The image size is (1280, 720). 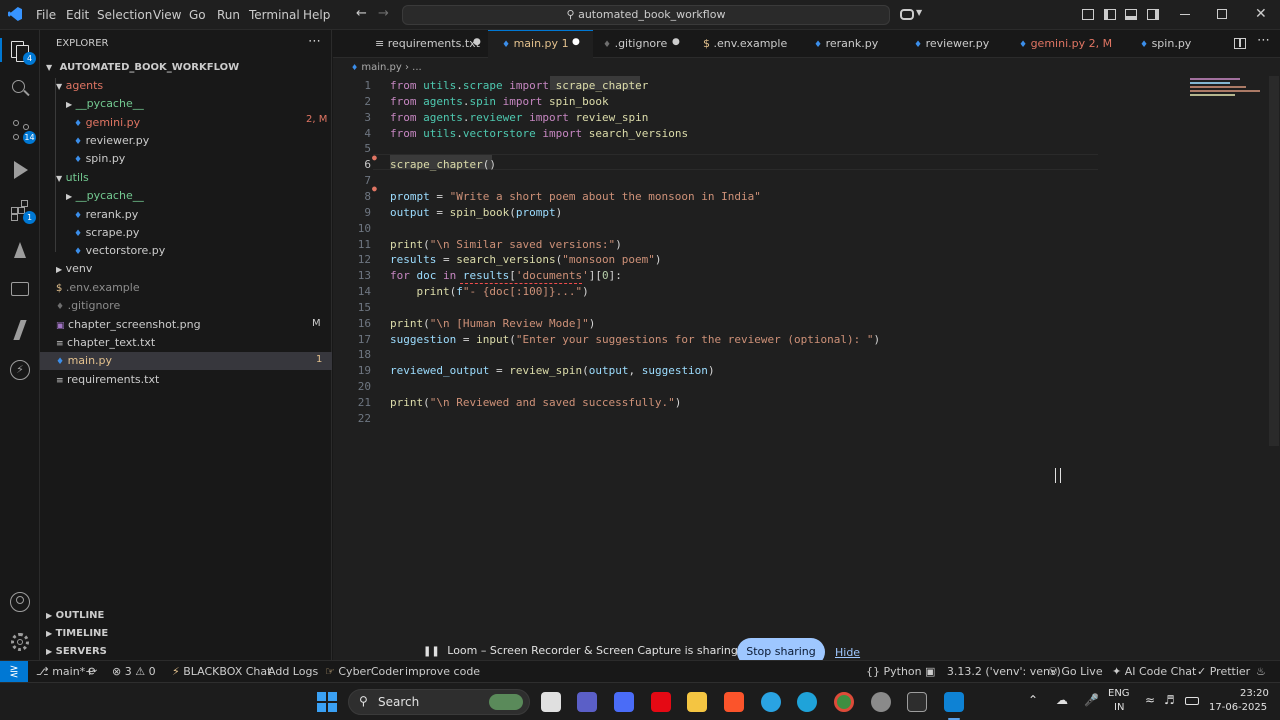 I want to click on discord-icon, so click(x=624, y=702).